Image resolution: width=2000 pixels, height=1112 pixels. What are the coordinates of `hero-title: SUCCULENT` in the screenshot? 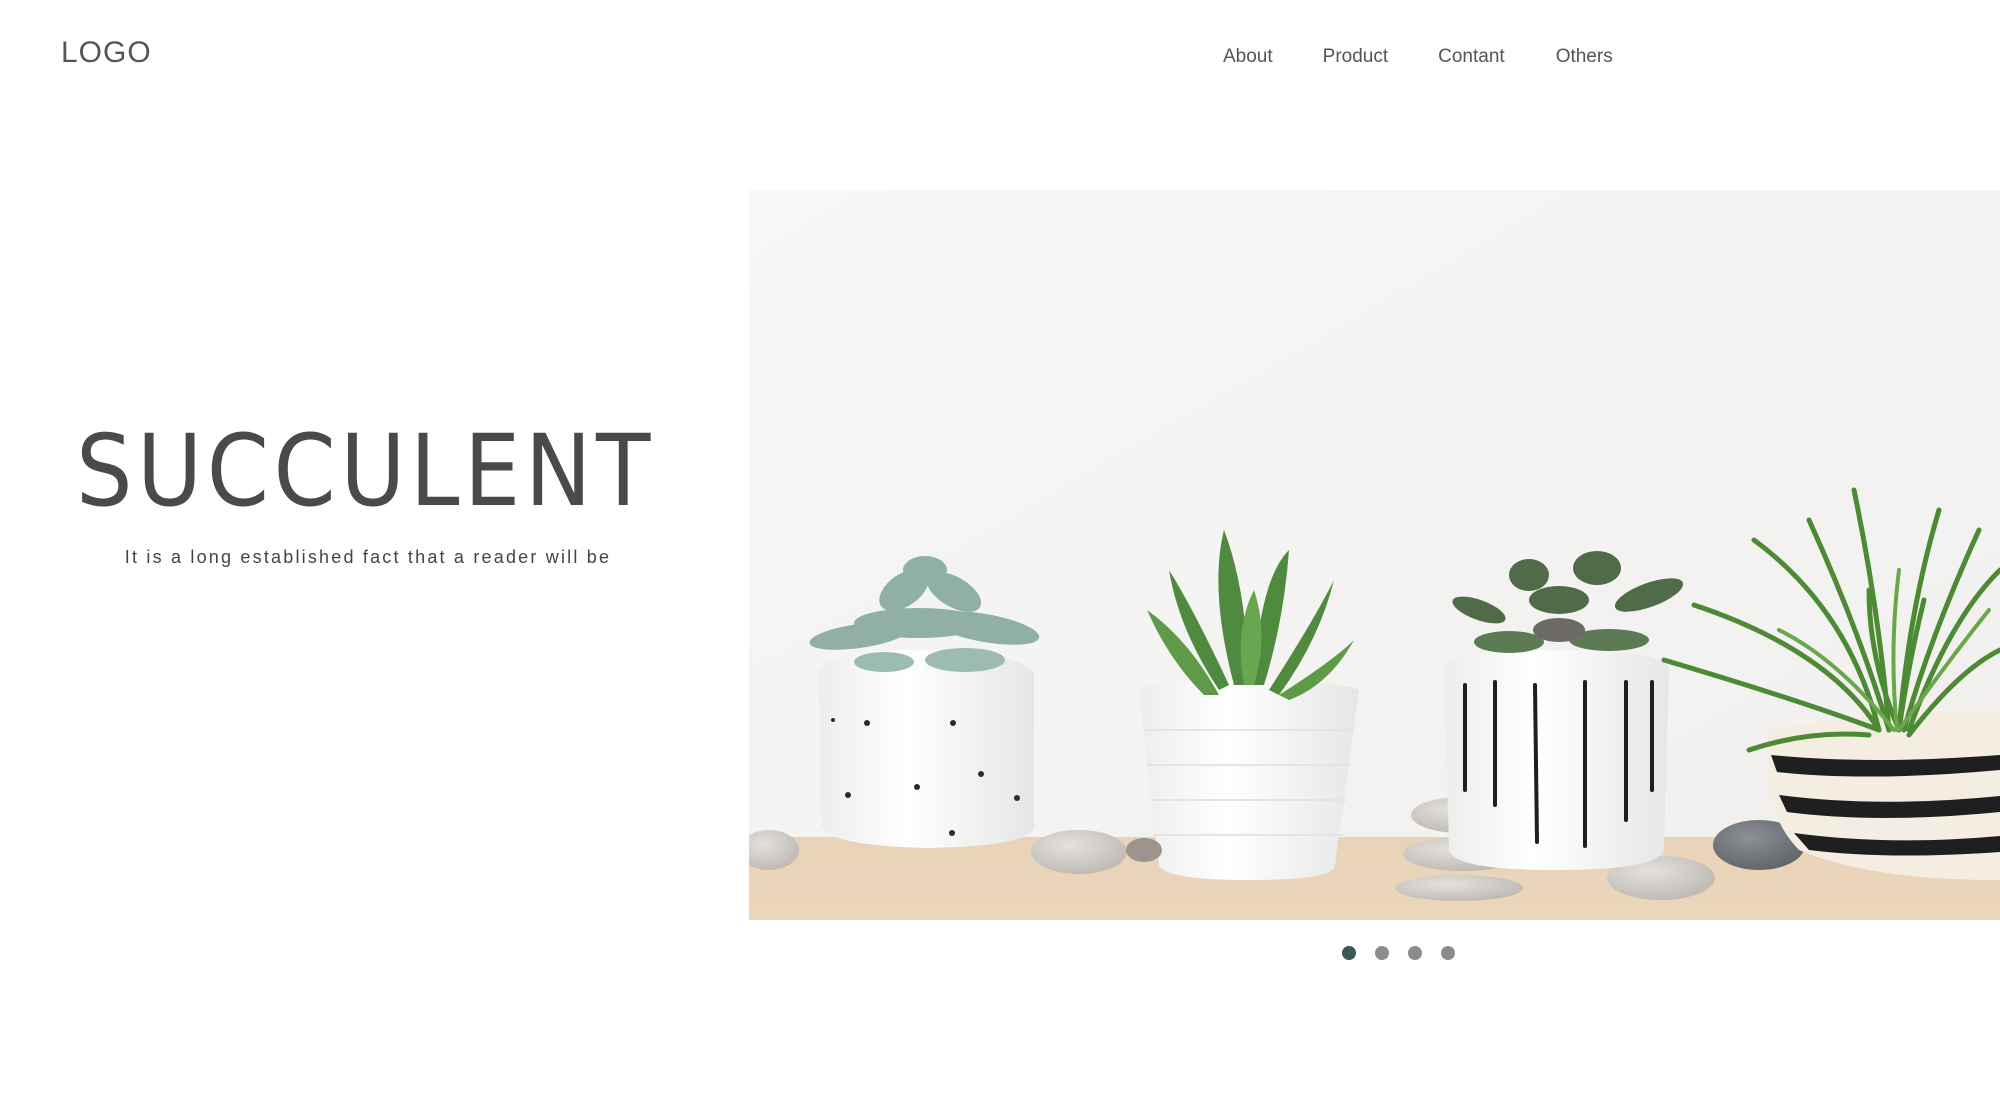 It's located at (365, 471).